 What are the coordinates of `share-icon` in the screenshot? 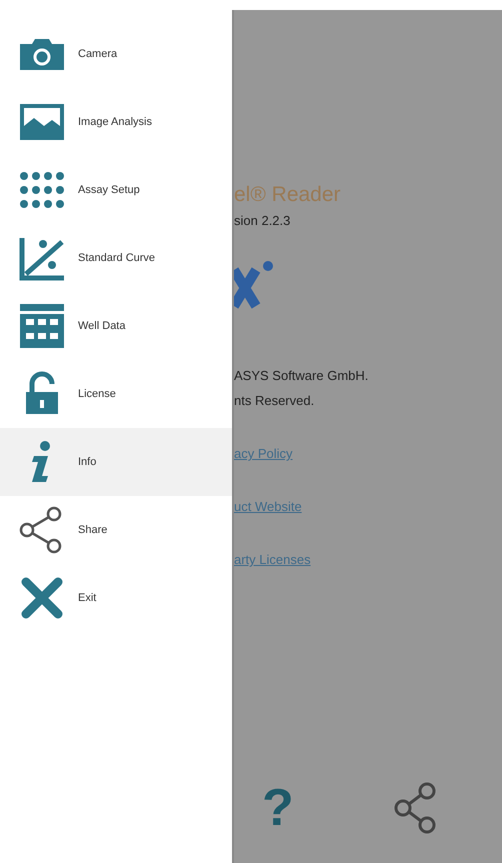 It's located at (416, 808).